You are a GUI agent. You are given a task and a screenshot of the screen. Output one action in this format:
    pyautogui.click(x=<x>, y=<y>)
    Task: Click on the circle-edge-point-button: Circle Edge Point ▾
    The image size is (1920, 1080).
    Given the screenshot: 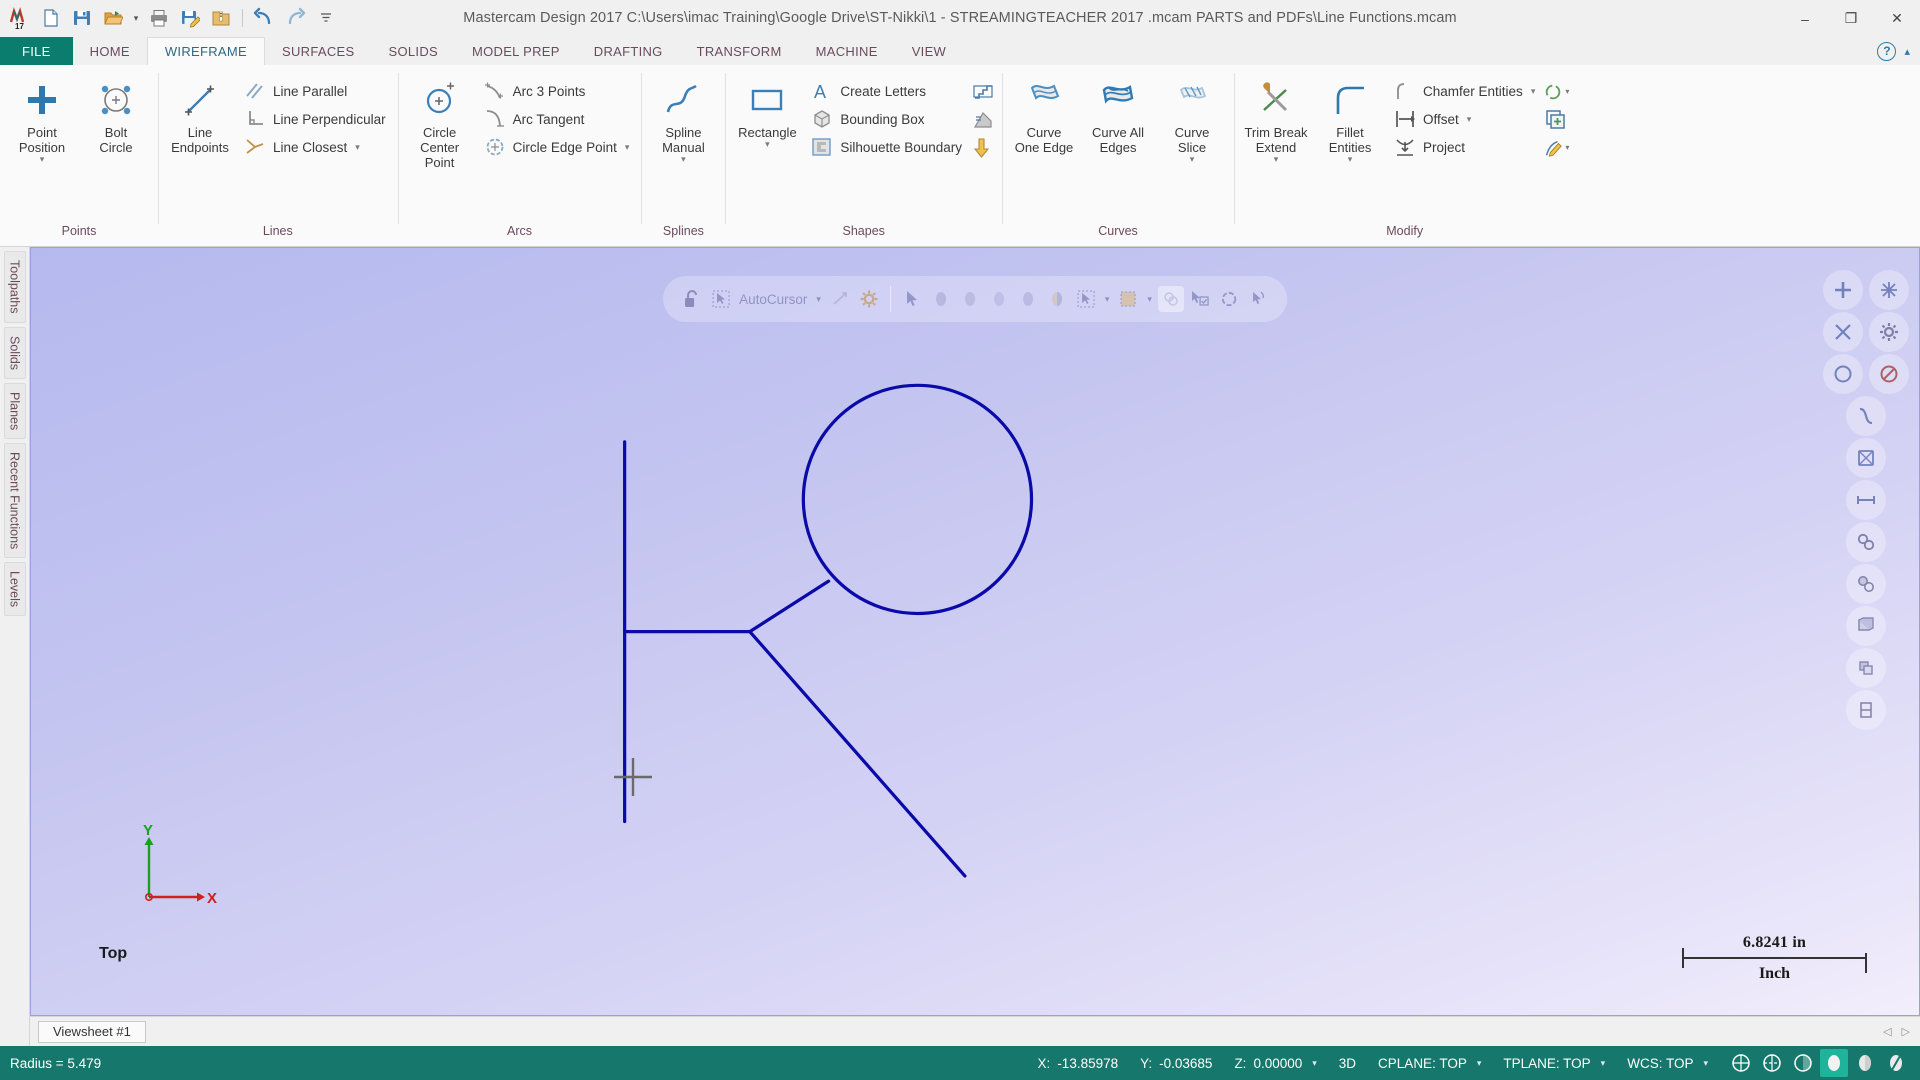 What is the action you would take?
    pyautogui.click(x=557, y=147)
    